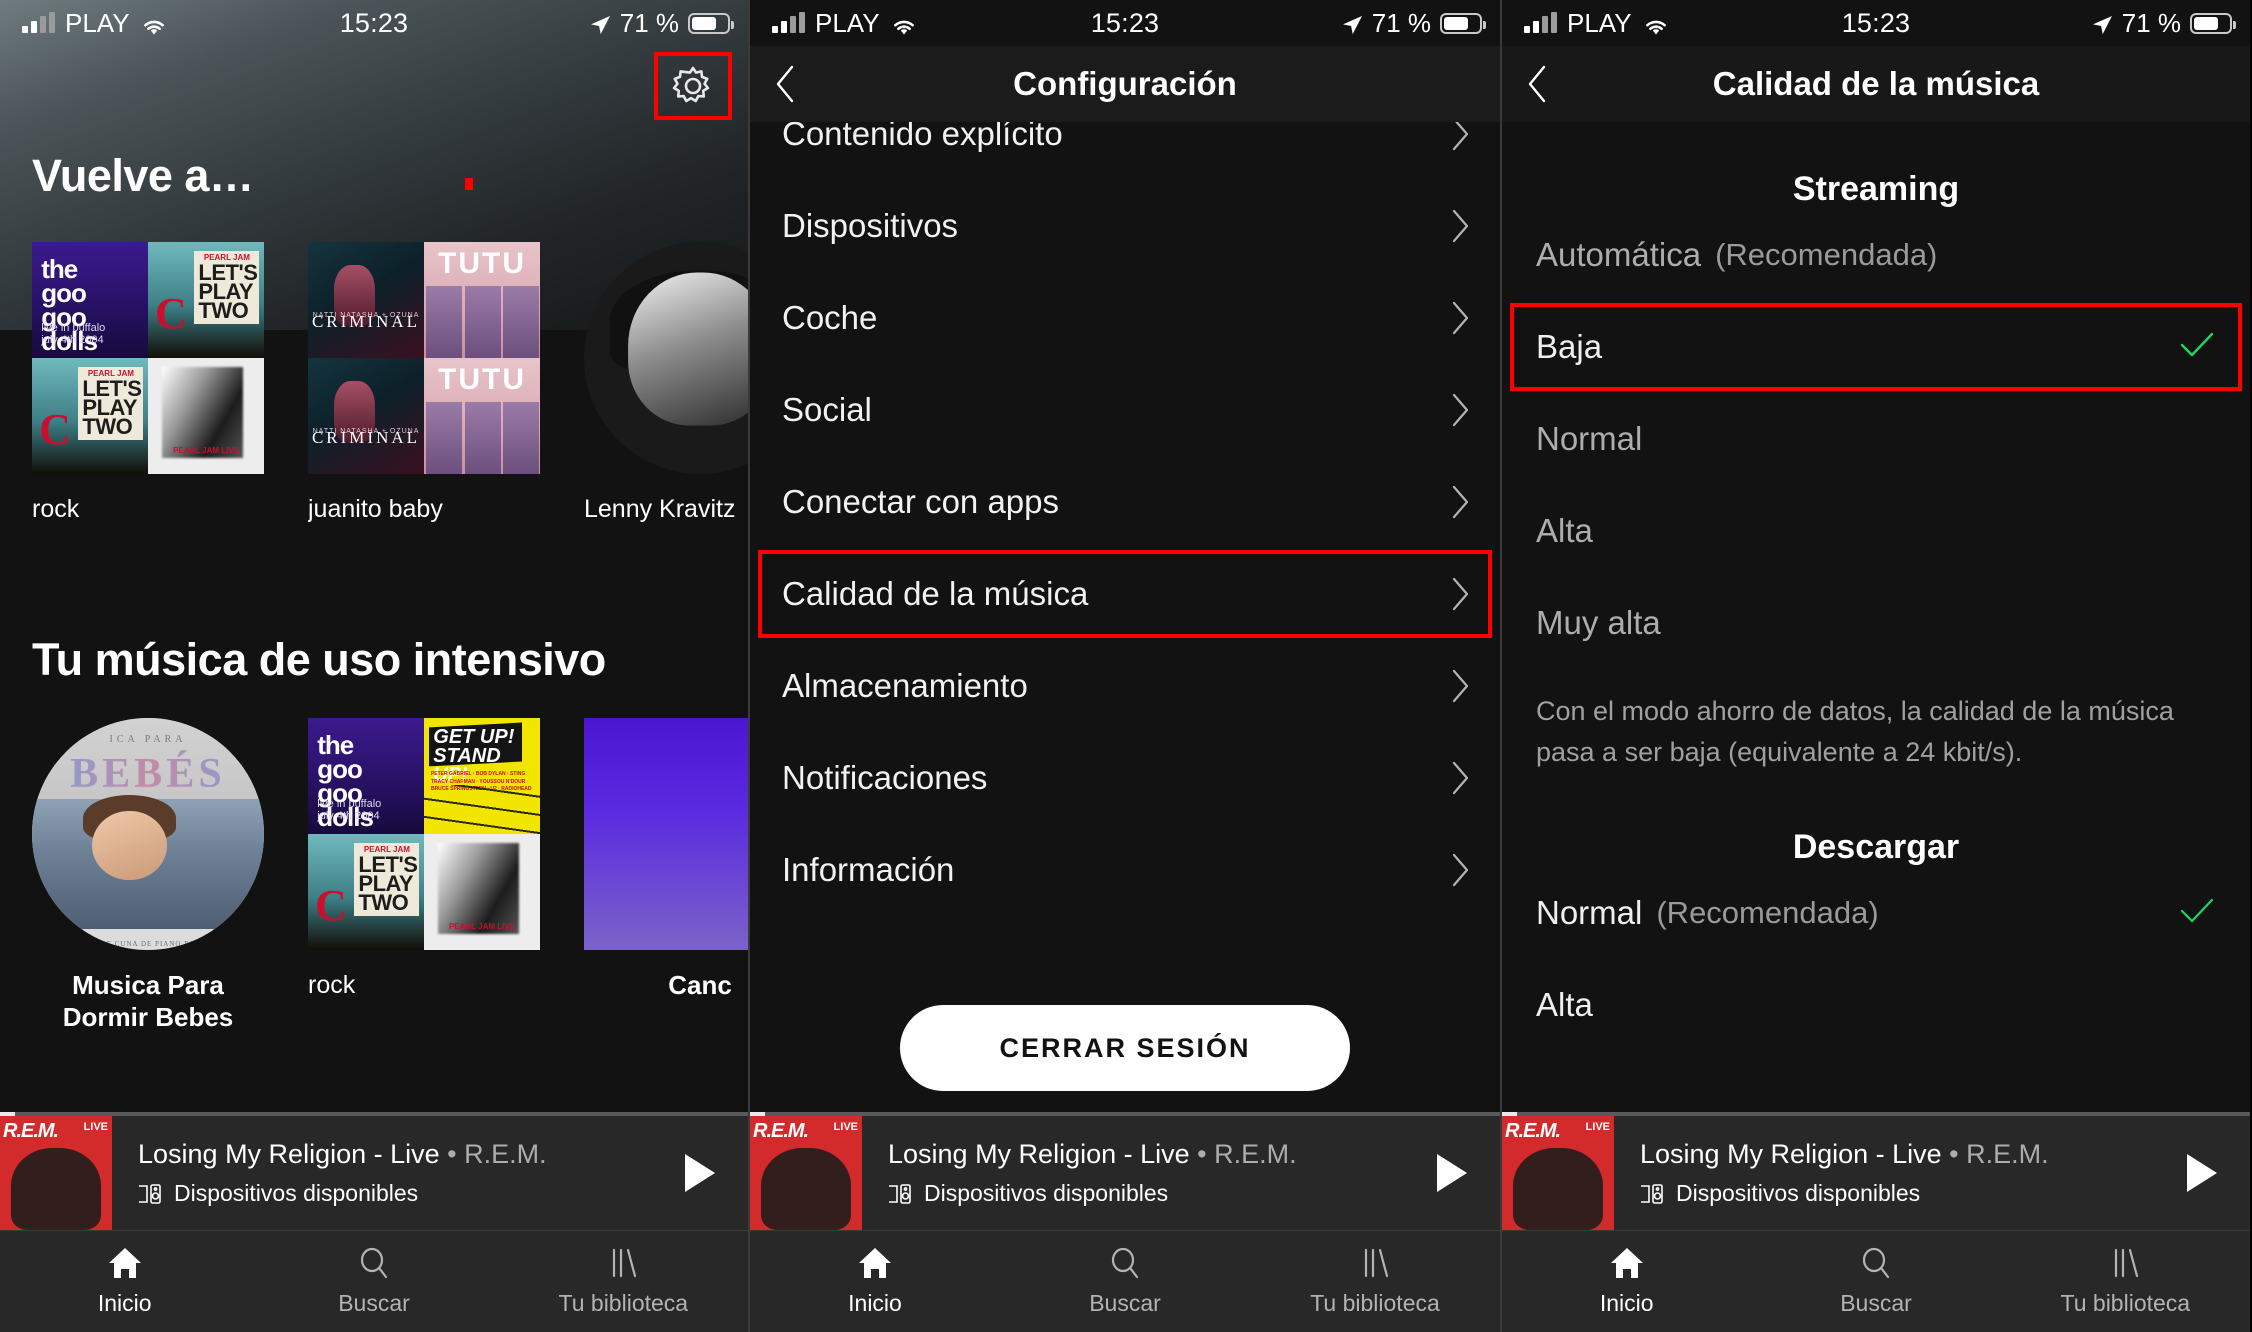 The image size is (2252, 1332). I want to click on settings-item-almacenamiento: Almacenamiento, so click(1125, 686).